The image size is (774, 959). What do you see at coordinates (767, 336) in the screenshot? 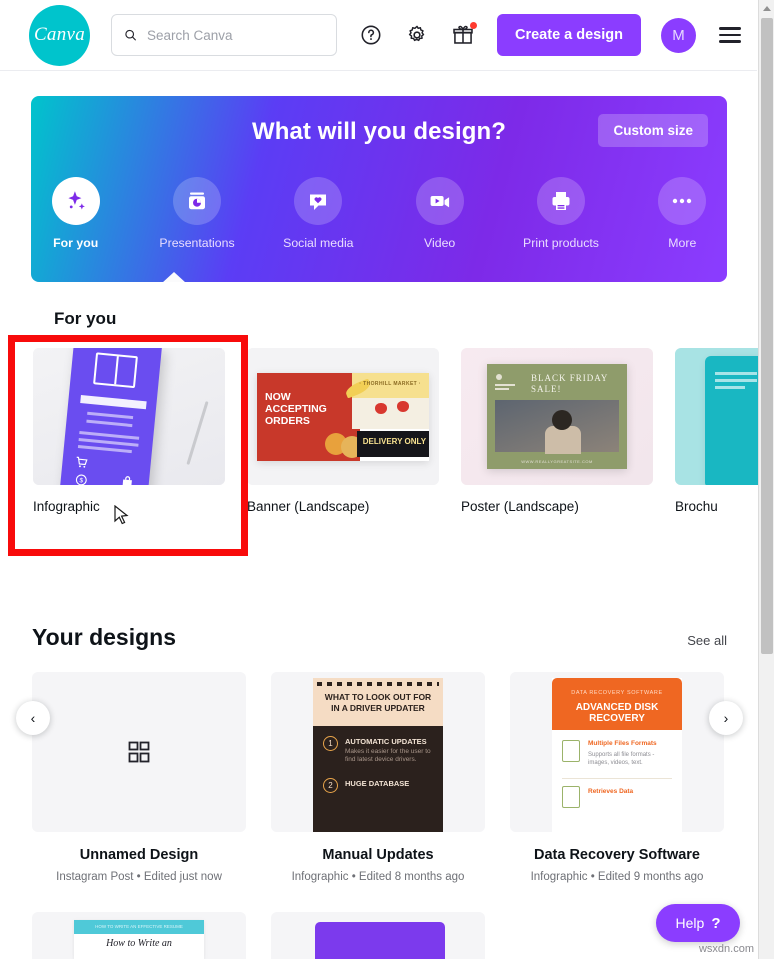
I see `scrollbar-thumb` at bounding box center [767, 336].